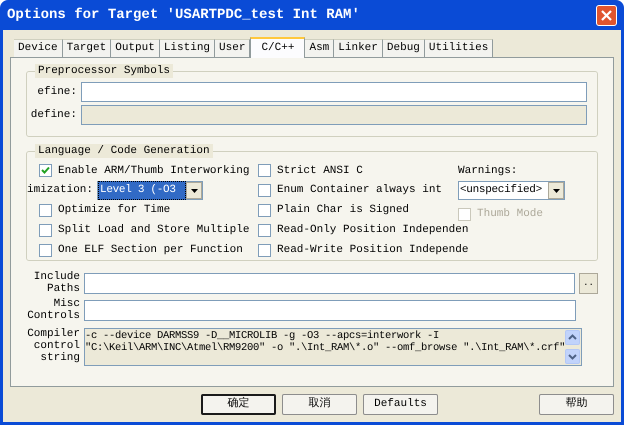  I want to click on checkbox-label: Thumb Mode, so click(510, 214).